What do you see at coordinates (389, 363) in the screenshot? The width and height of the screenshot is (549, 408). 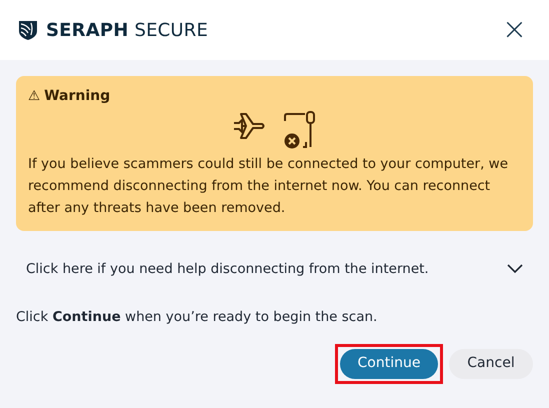 I see `continue-button: Continue` at bounding box center [389, 363].